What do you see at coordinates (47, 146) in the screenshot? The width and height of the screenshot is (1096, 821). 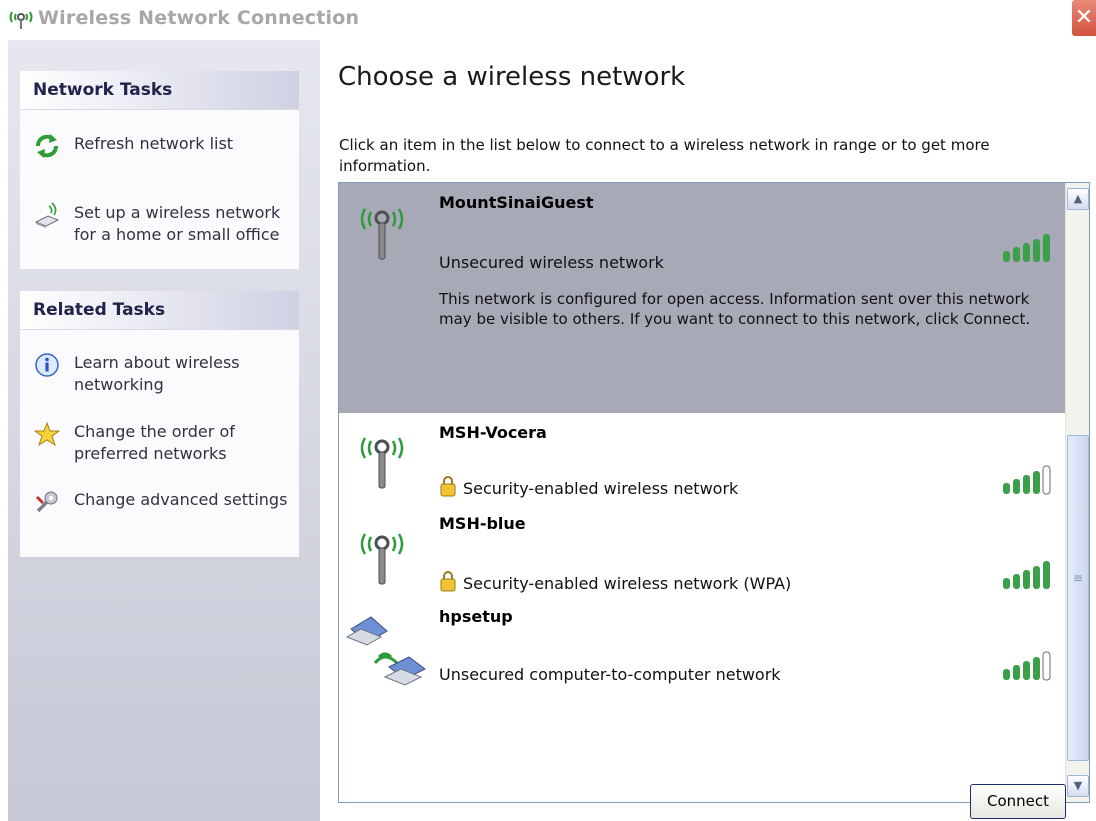 I see `refresh-icon` at bounding box center [47, 146].